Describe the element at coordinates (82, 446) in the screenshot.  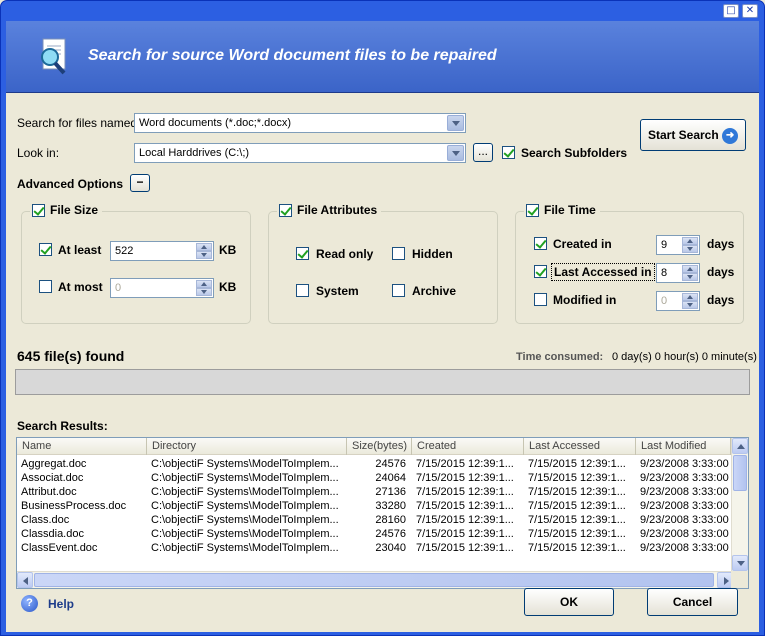
I see `column-header-name: Name` at that location.